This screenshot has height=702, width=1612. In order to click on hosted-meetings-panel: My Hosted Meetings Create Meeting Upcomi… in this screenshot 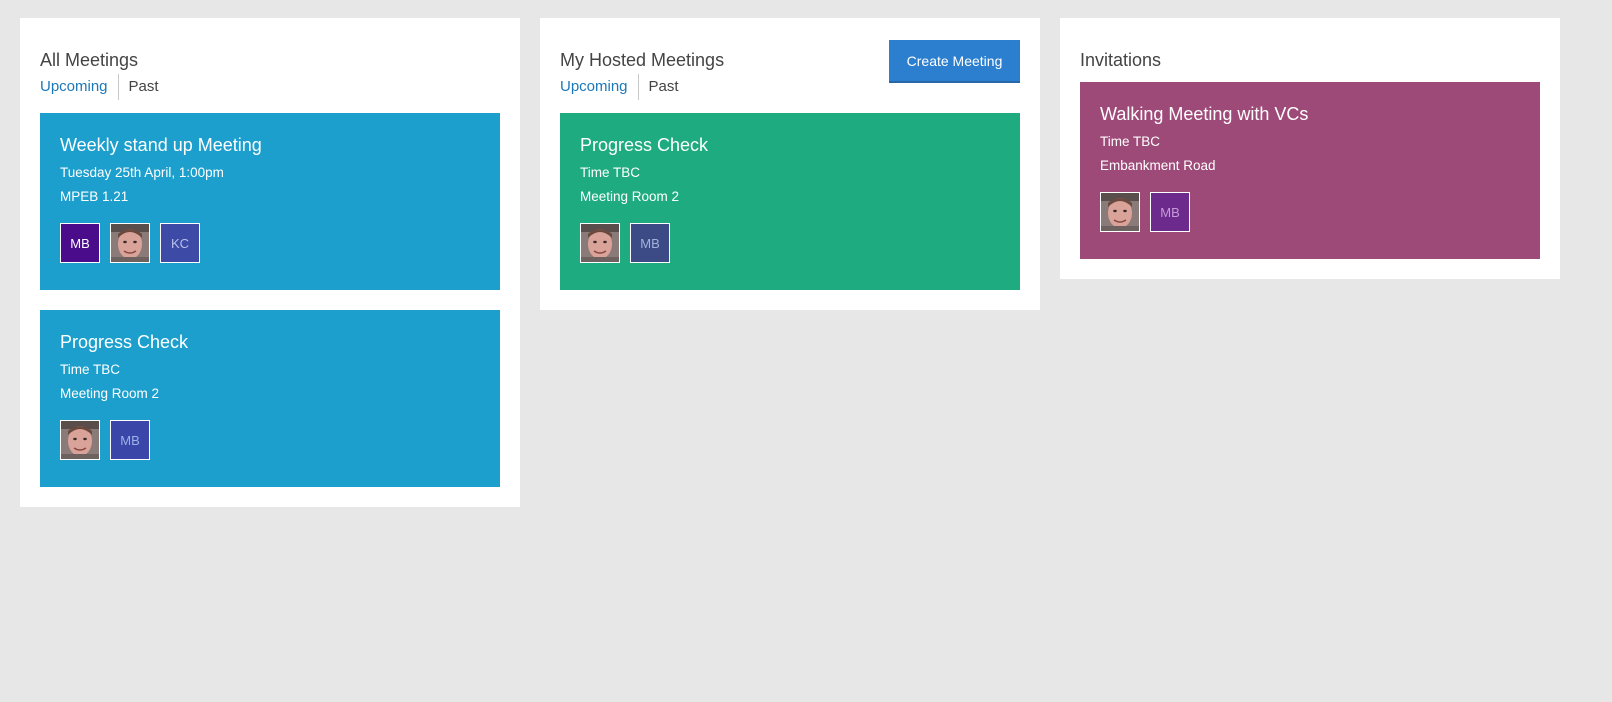, I will do `click(790, 164)`.